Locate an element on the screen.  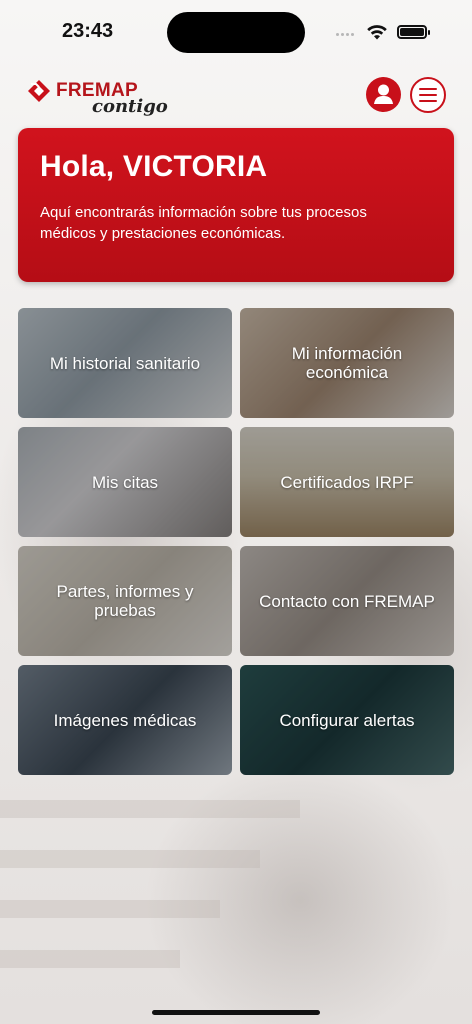
logo-tagline: contigo is located at coordinates (130, 106).